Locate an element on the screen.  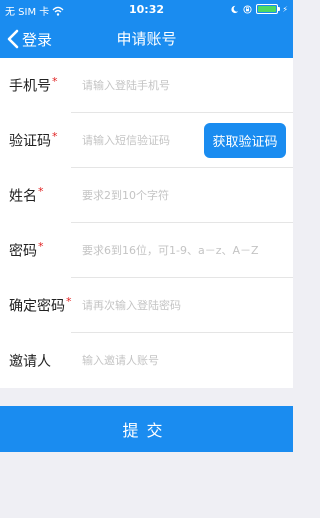
lock-icon is located at coordinates (247, 9).